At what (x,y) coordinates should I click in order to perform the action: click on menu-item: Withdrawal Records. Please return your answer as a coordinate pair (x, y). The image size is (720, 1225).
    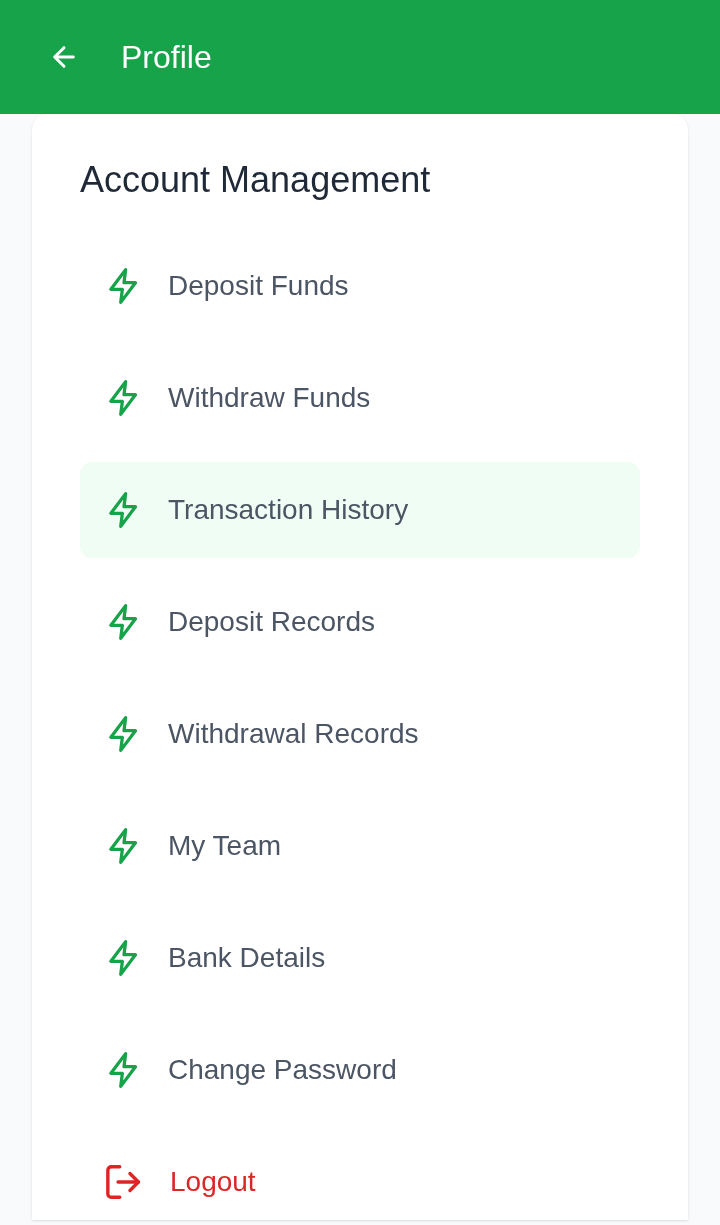
    Looking at the image, I should click on (360, 734).